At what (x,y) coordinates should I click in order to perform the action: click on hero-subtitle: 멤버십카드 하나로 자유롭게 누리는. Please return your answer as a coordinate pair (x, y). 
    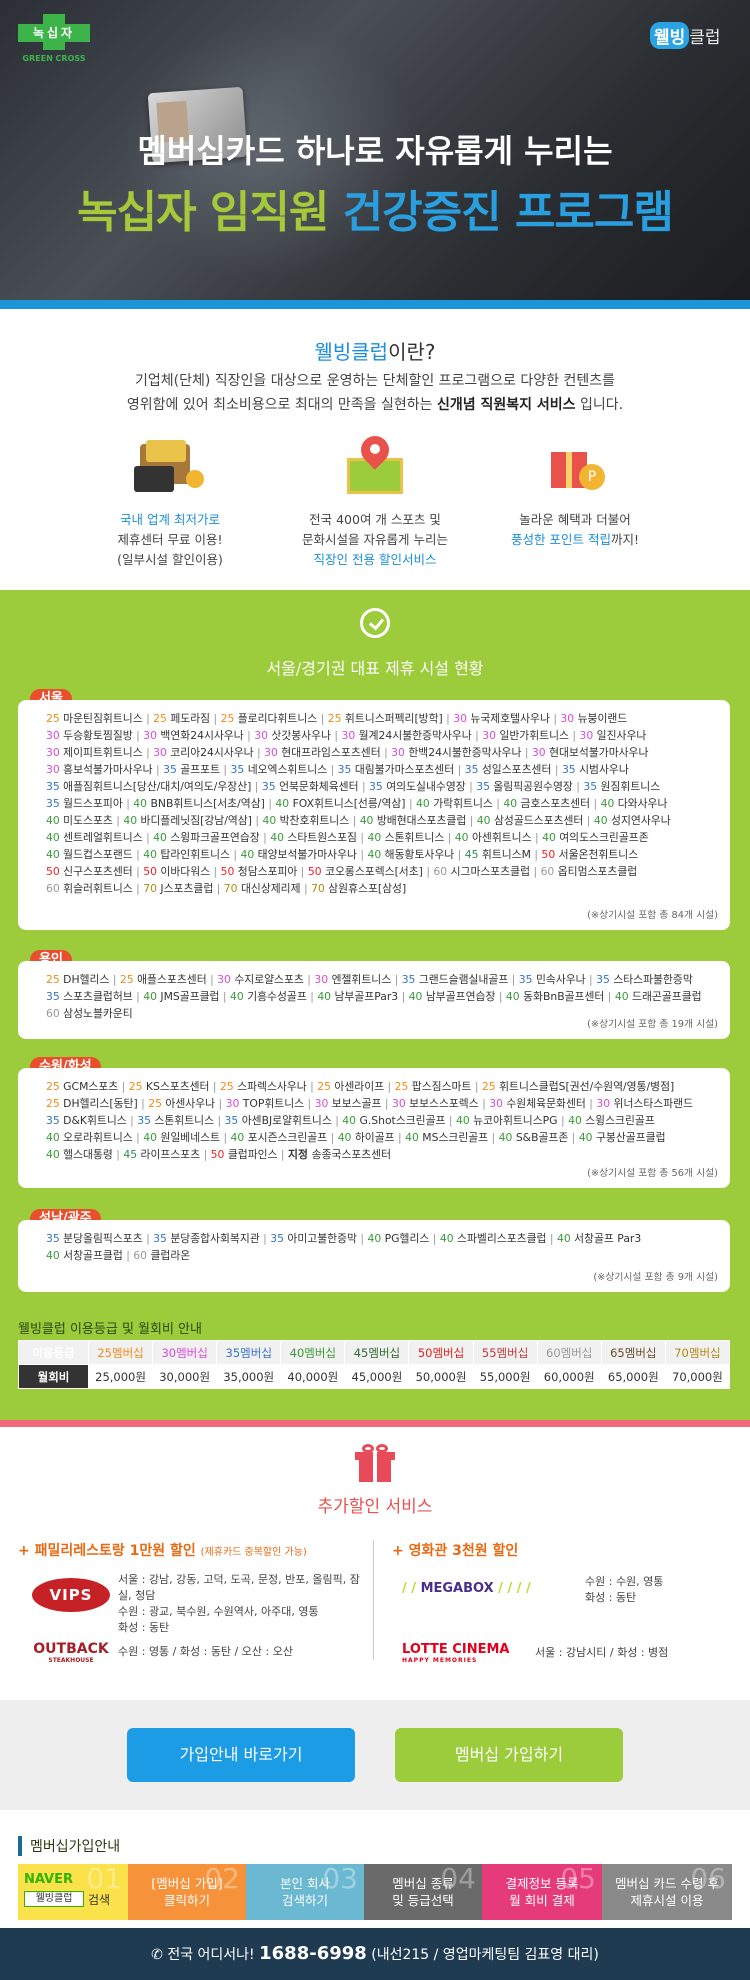
    Looking at the image, I should click on (375, 151).